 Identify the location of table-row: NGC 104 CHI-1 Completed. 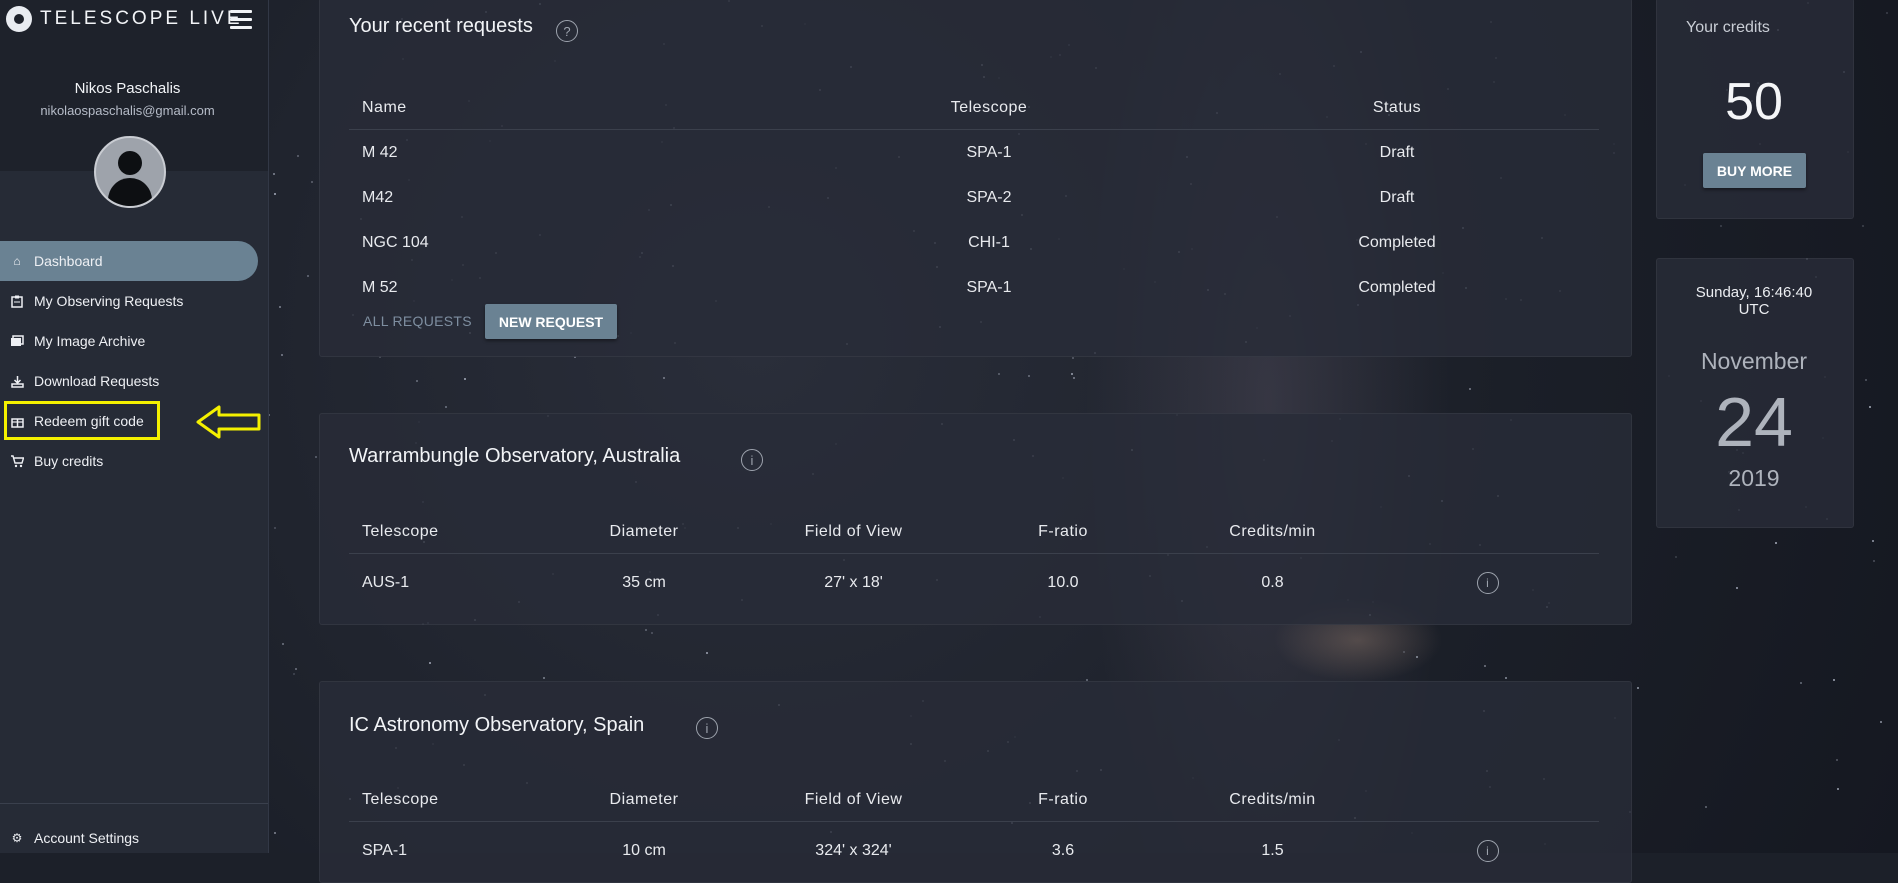
(974, 242).